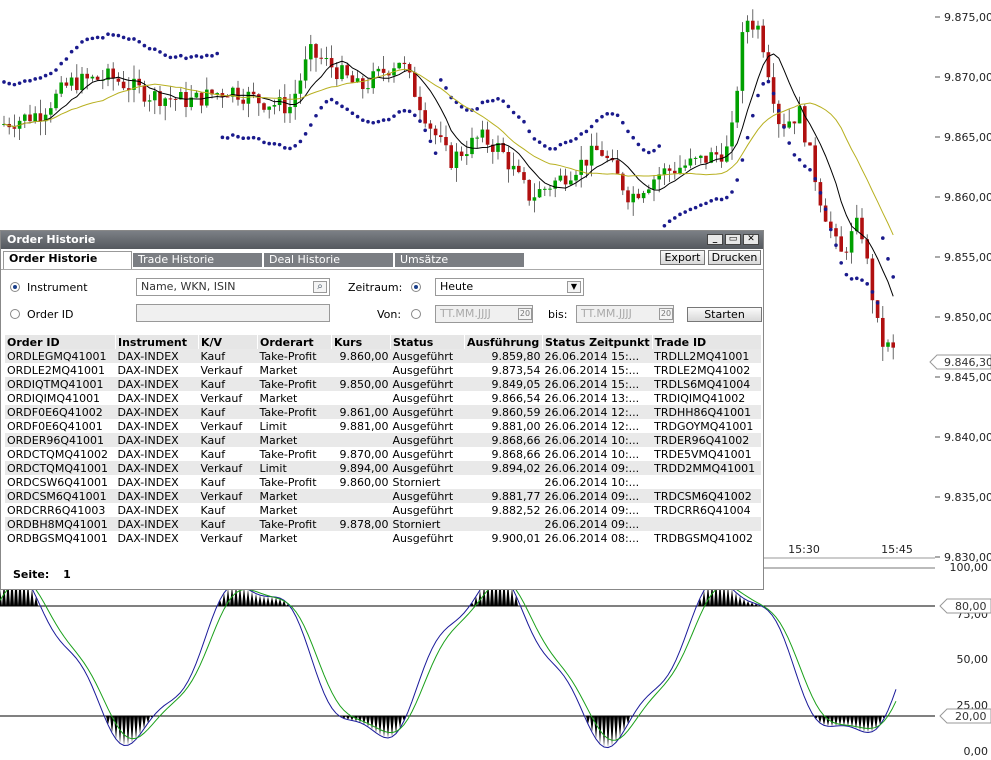  What do you see at coordinates (702, 510) in the screenshot?
I see `cell-trade-id: TRDCRR6Q41004` at bounding box center [702, 510].